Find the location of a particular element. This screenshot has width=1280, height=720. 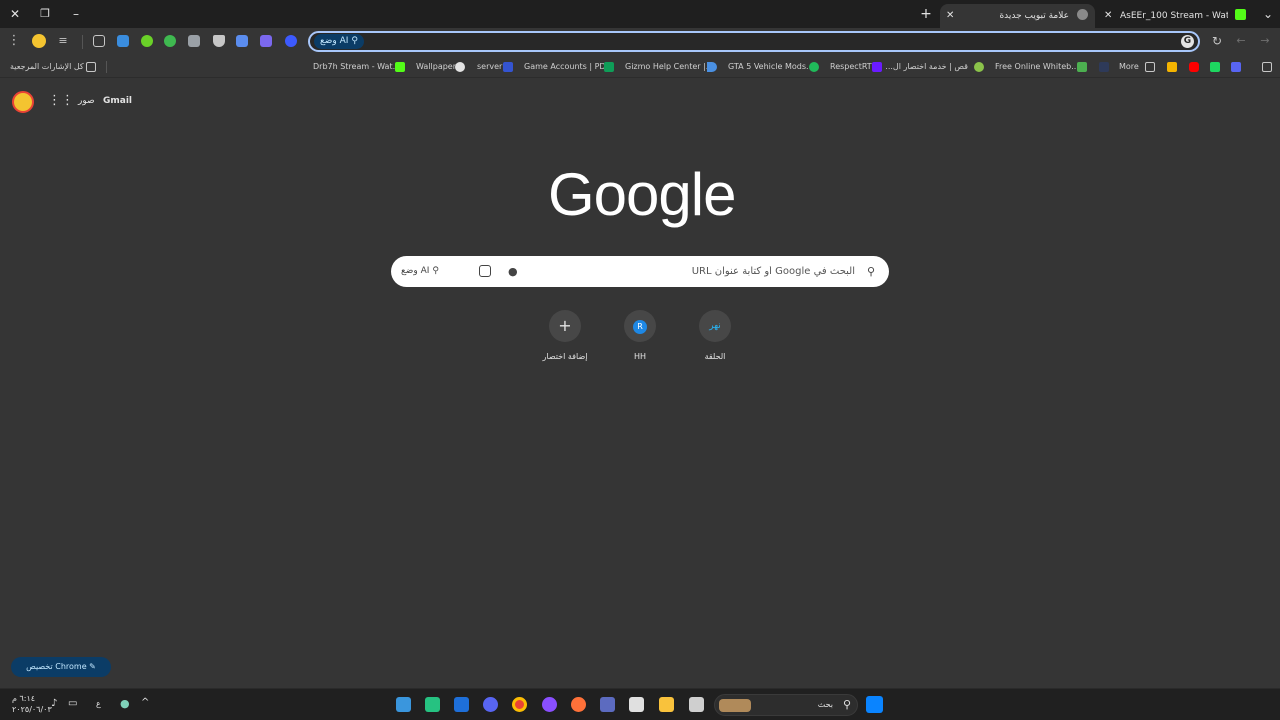

whiteboard-icon is located at coordinates (1082, 67).